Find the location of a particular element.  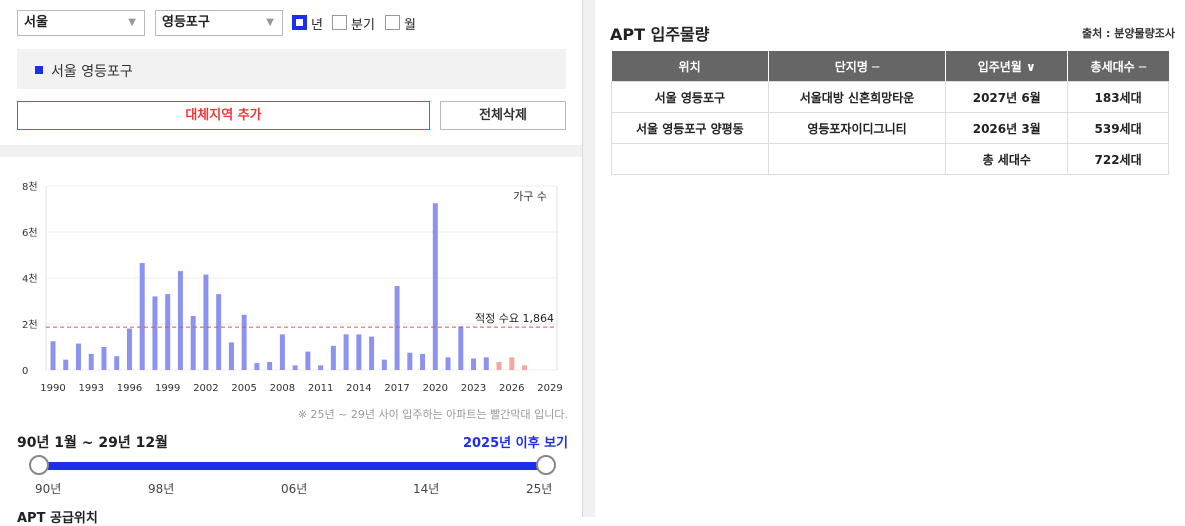

cell-units: 539세대 is located at coordinates (1118, 128).